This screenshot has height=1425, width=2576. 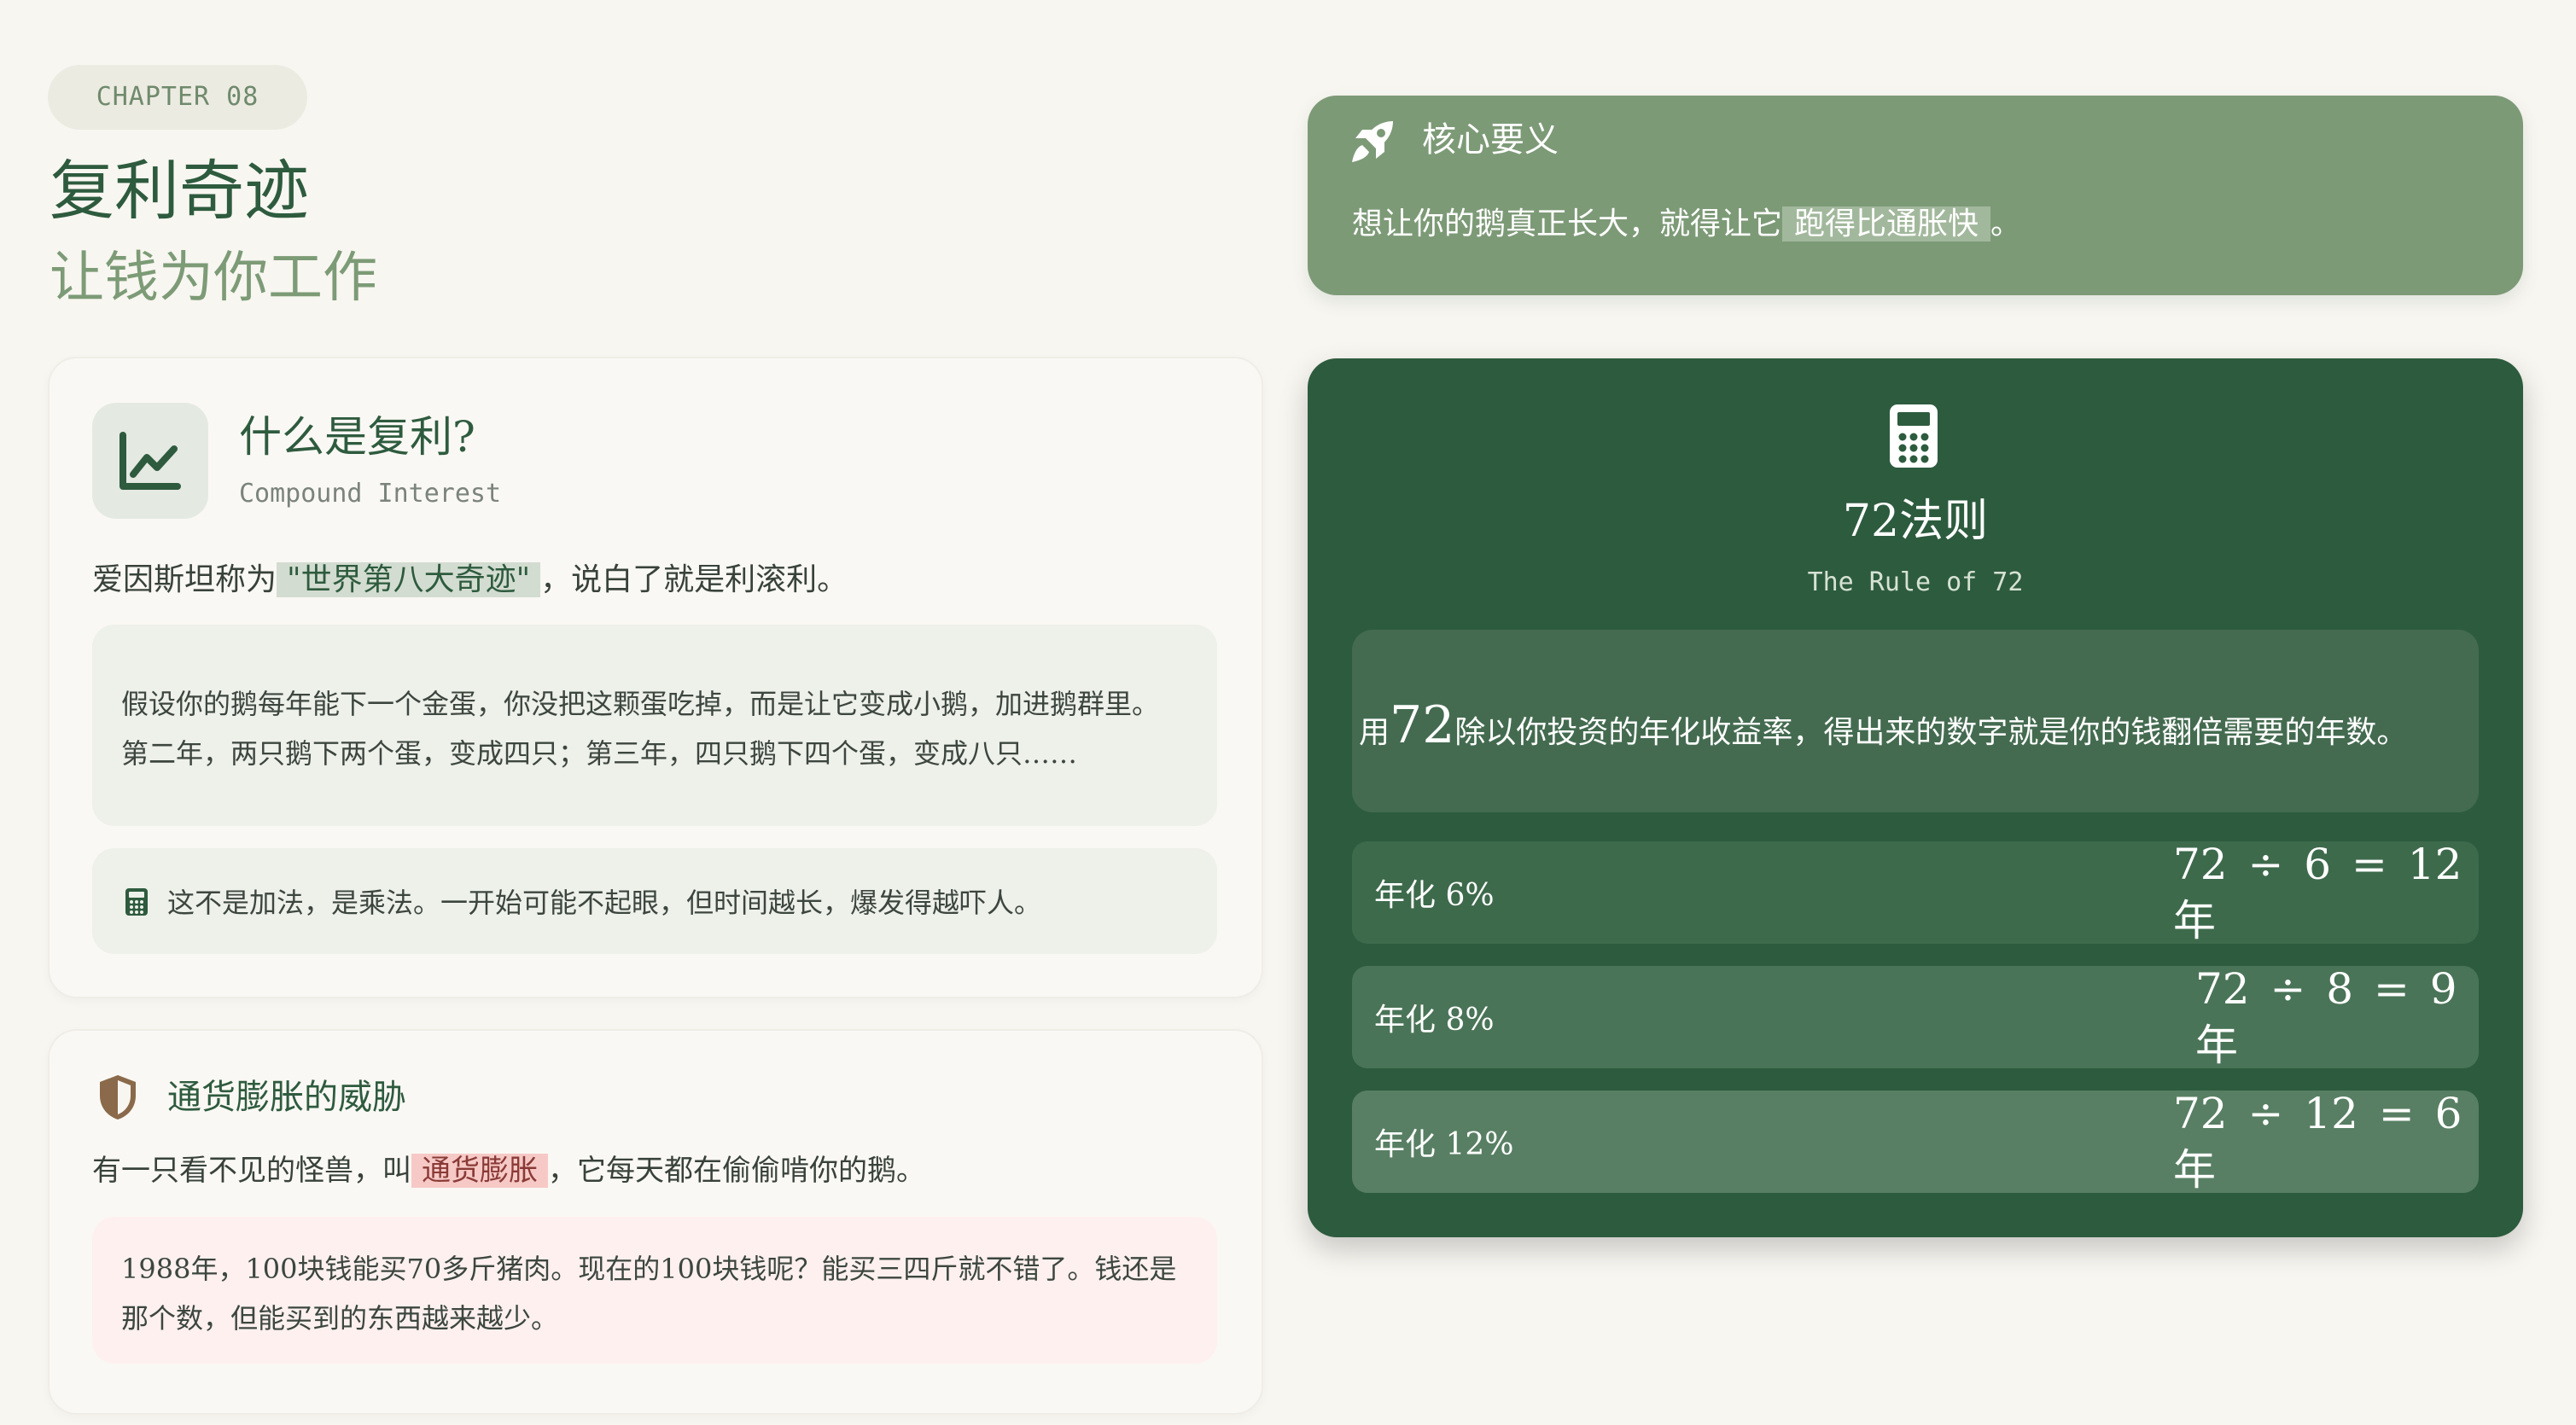 I want to click on rate-row-label: 年化 8%, so click(x=1434, y=1020).